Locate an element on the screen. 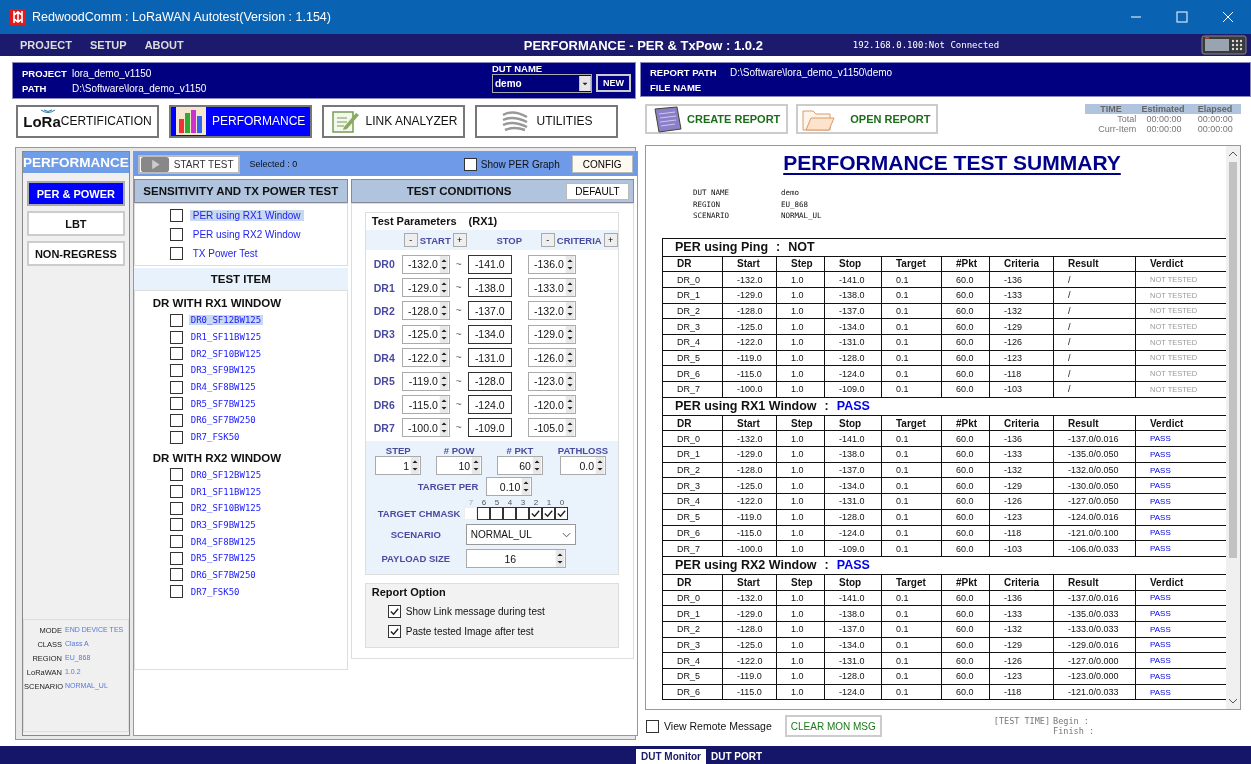  number-spinner: -100.0 is located at coordinates (425, 428).